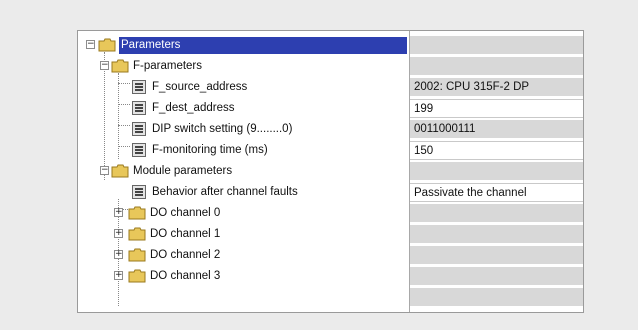 This screenshot has height=330, width=638. I want to click on tree-node-label: Parameters, so click(263, 45).